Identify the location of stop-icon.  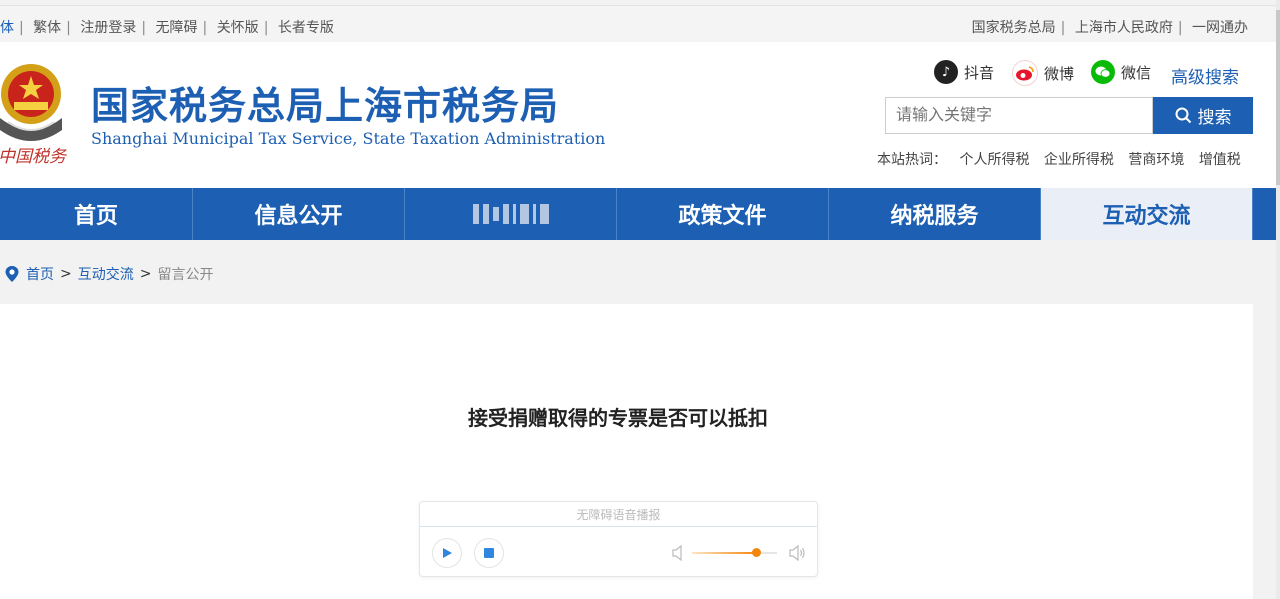
(489, 553).